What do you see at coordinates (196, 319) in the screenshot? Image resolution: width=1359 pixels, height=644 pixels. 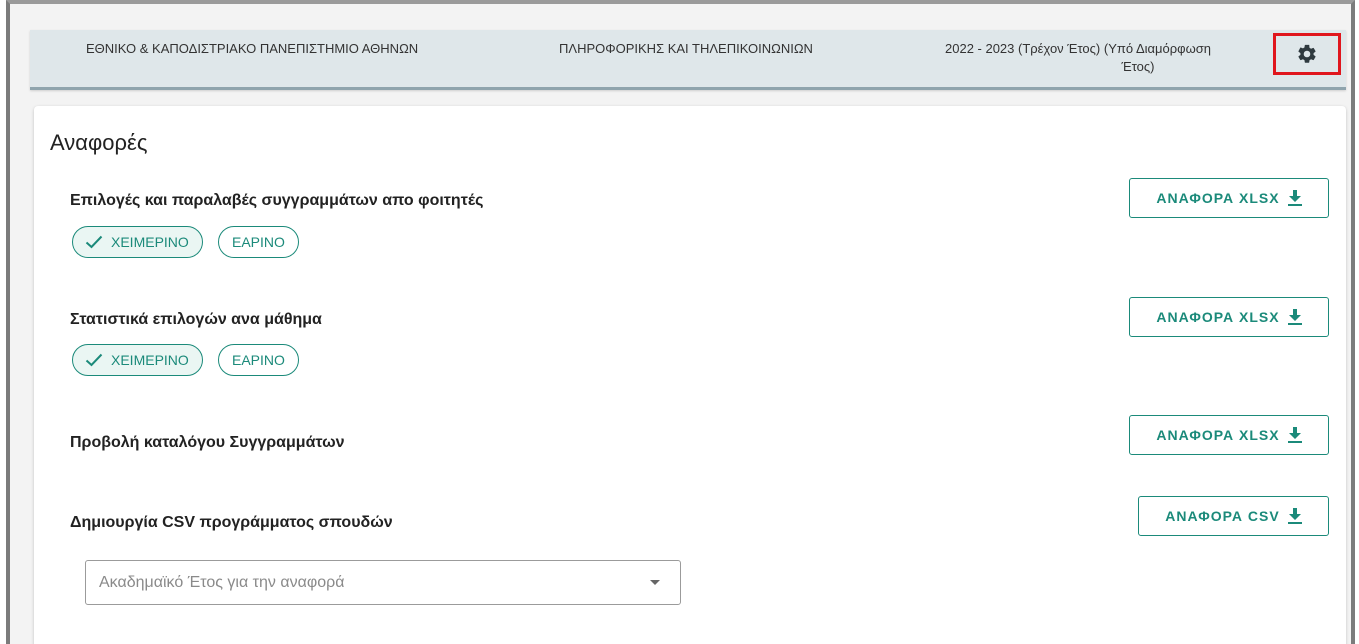 I see `report-title-statistics: Στατιστικά επιλογών ανα μάθημα` at bounding box center [196, 319].